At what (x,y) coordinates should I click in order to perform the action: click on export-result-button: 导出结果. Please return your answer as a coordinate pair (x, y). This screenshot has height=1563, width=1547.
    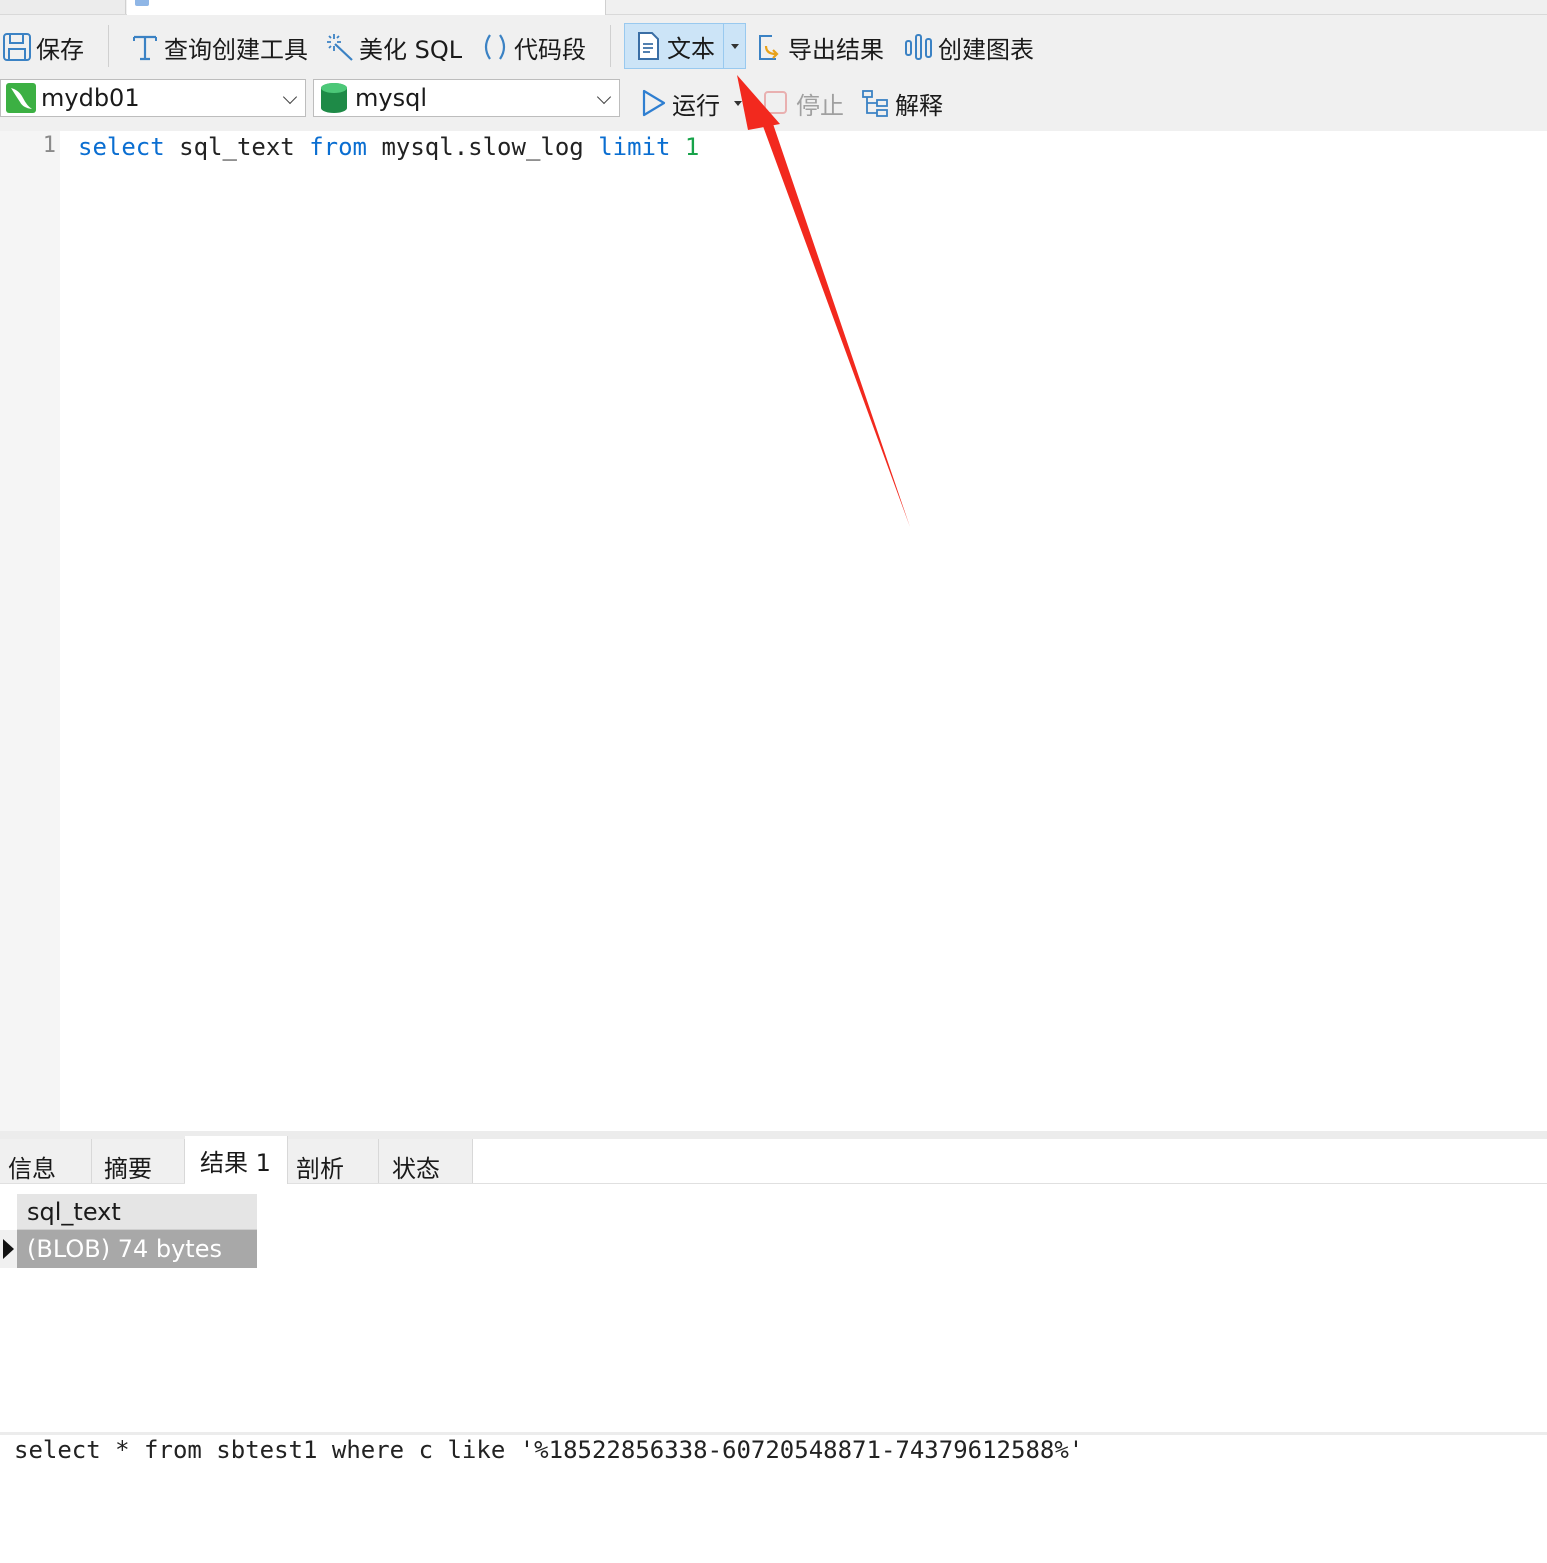
    Looking at the image, I should click on (819, 47).